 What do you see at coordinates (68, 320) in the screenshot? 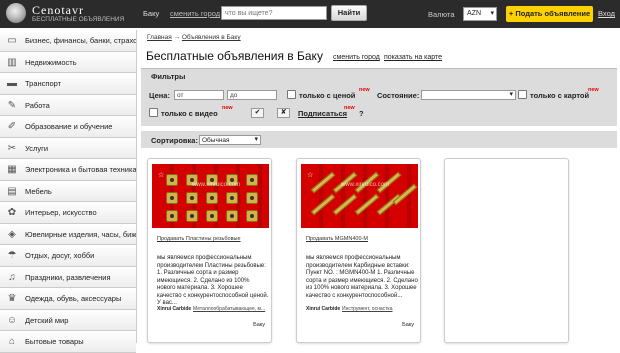
I see `sidebar-category-item: ☺ Детский мир` at bounding box center [68, 320].